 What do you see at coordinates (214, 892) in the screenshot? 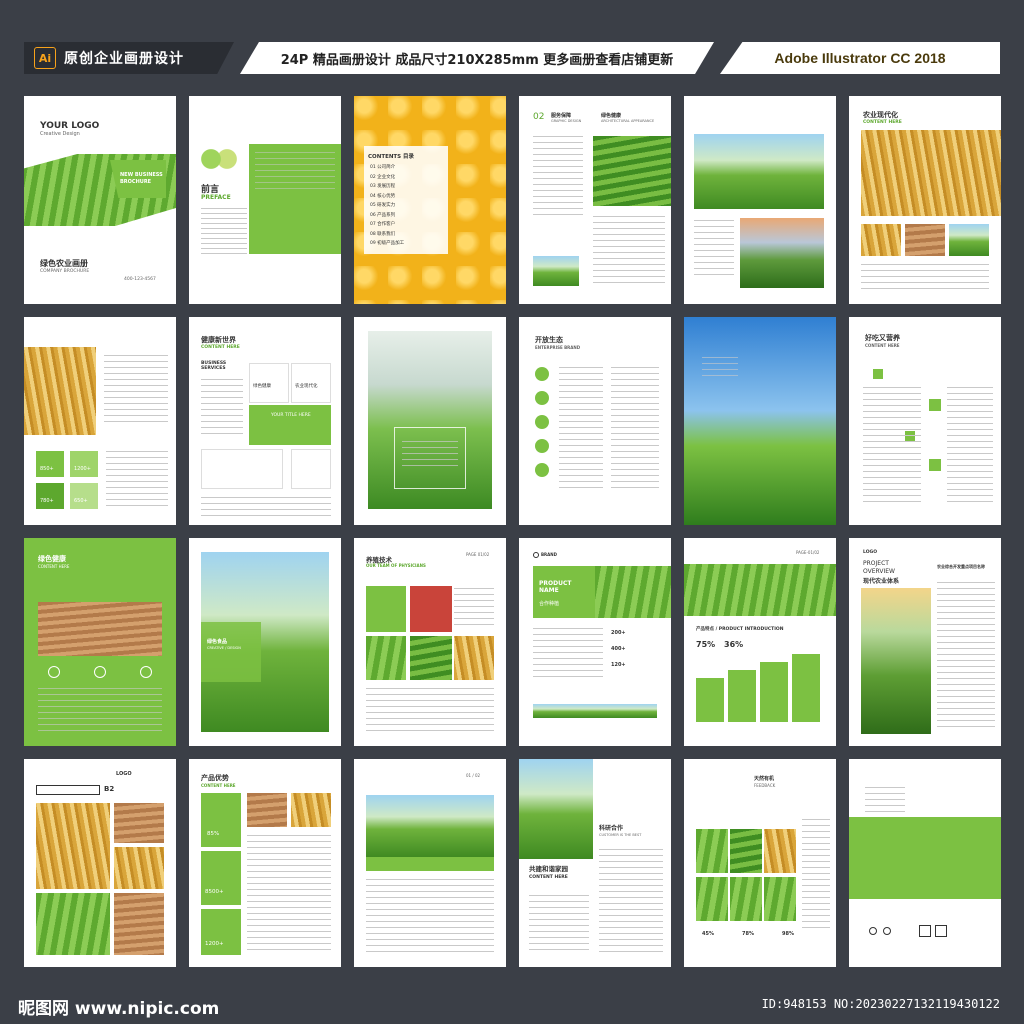
I see `adv-stat-2: 8500+` at bounding box center [214, 892].